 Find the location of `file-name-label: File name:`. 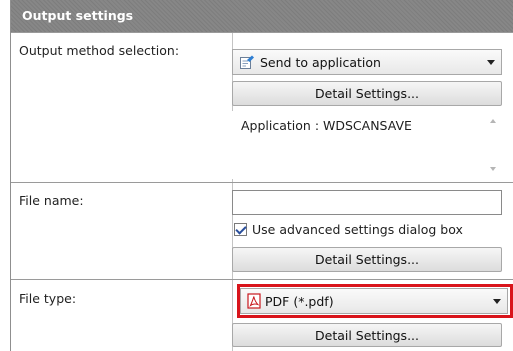

file-name-label: File name: is located at coordinates (51, 200).